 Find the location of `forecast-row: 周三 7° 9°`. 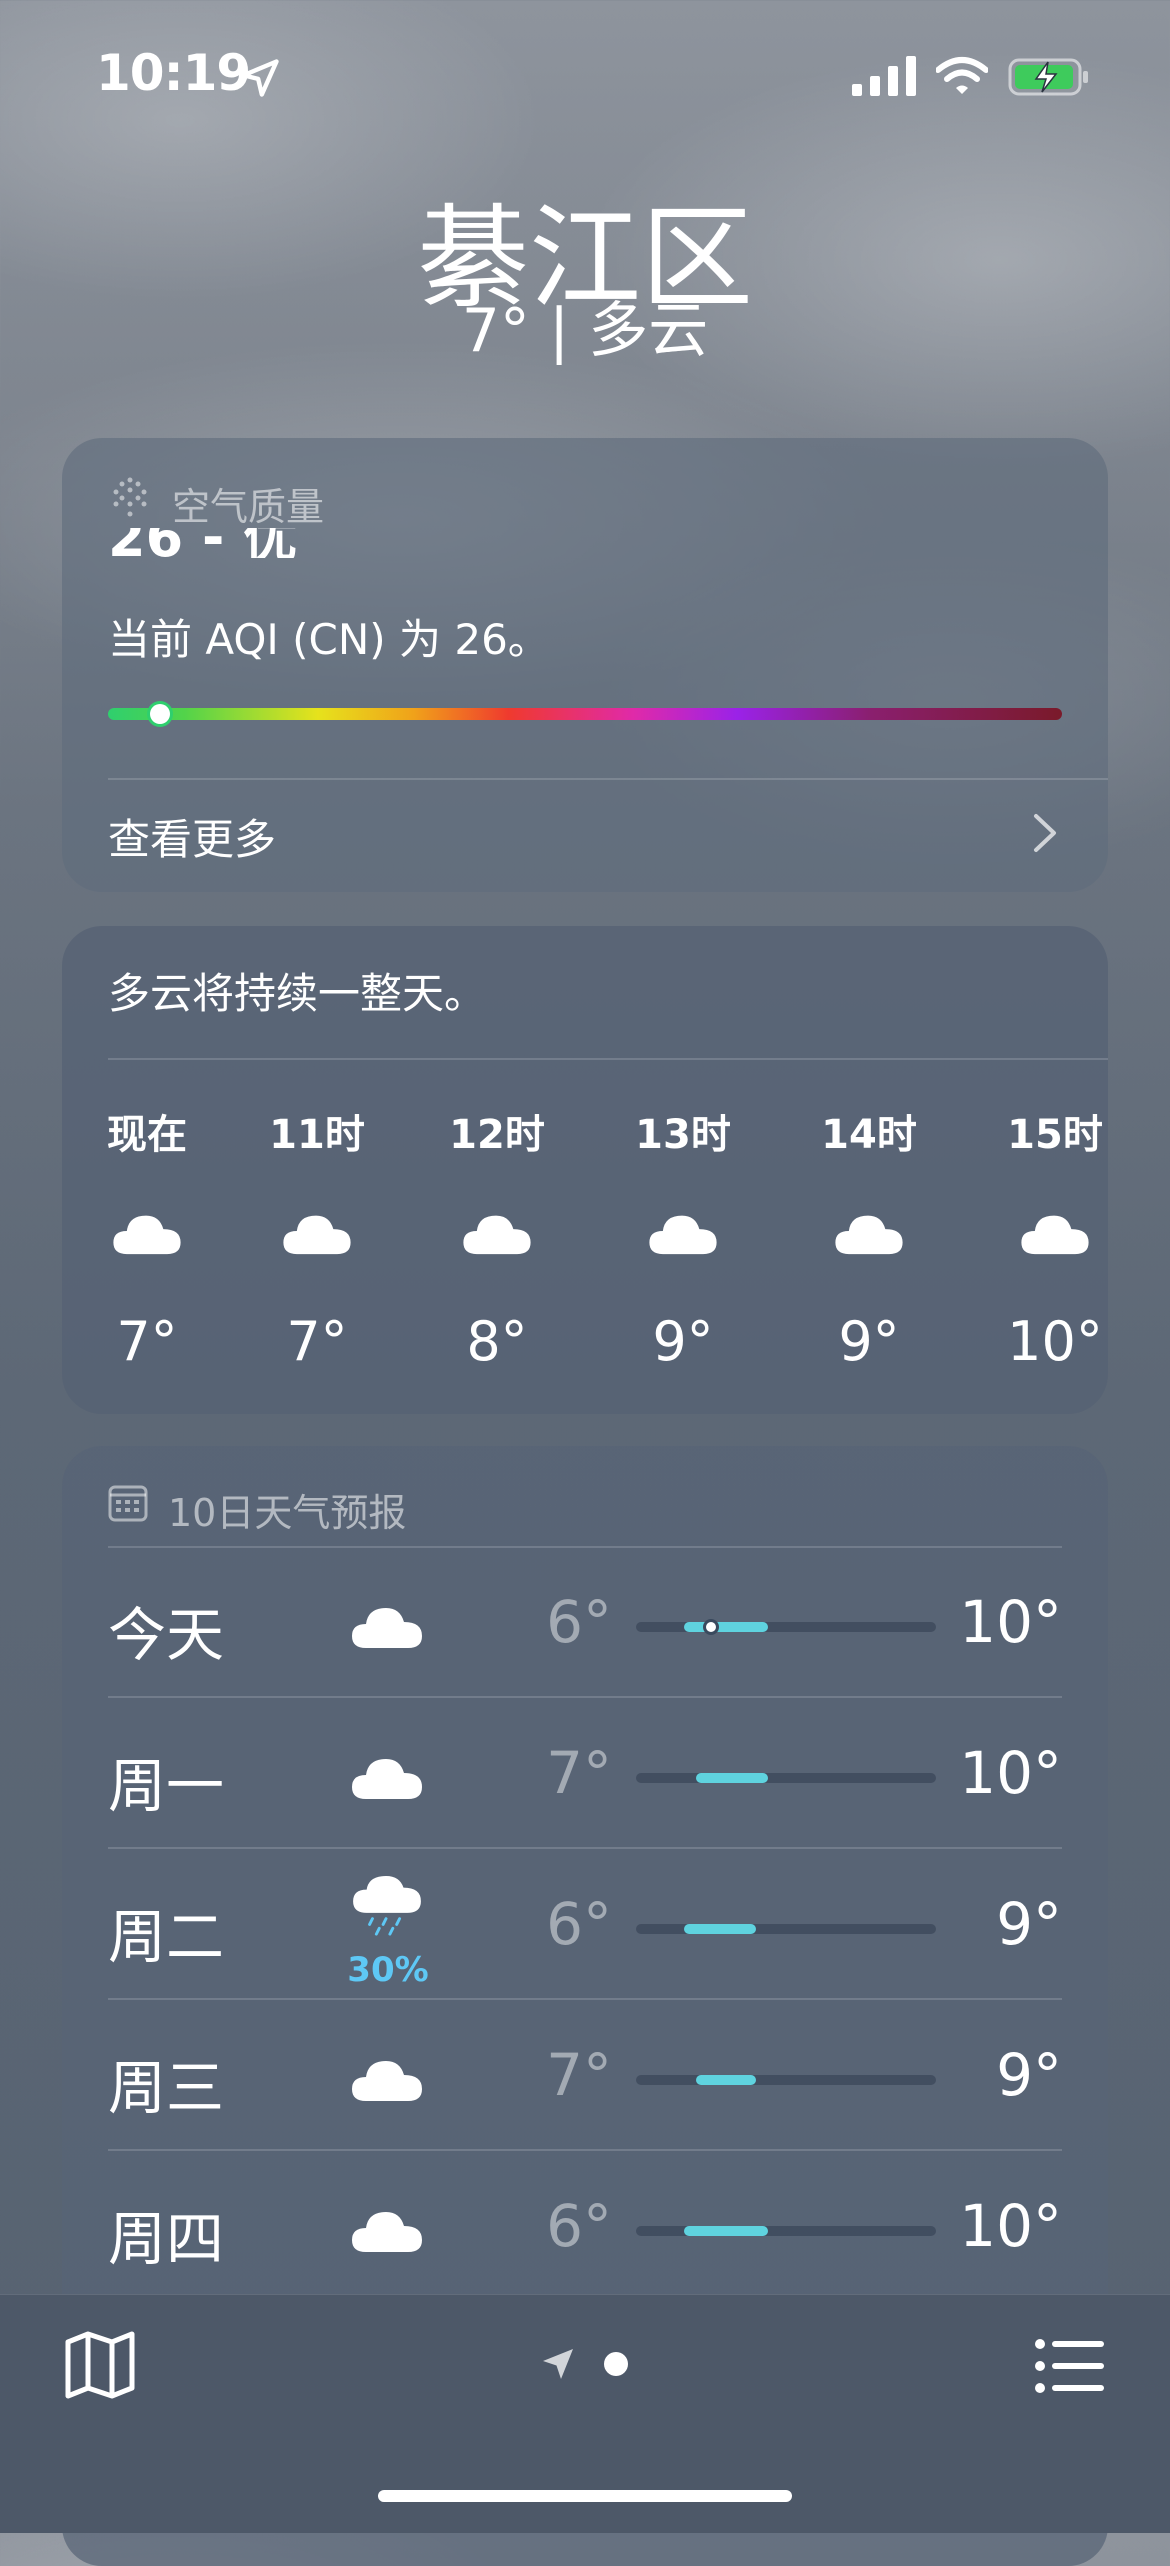

forecast-row: 周三 7° 9° is located at coordinates (585, 2076).